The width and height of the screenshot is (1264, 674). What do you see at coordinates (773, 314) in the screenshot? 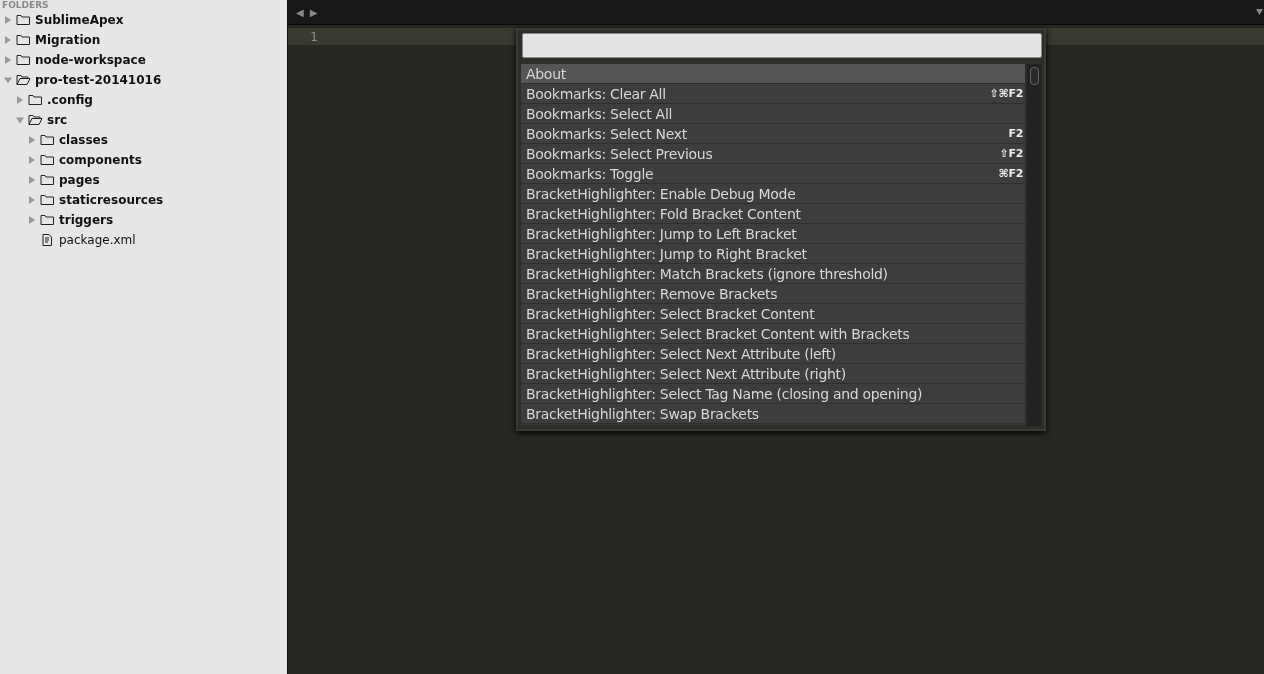
I see `command-item: BracketHighlighter: Select Bracket Content` at bounding box center [773, 314].